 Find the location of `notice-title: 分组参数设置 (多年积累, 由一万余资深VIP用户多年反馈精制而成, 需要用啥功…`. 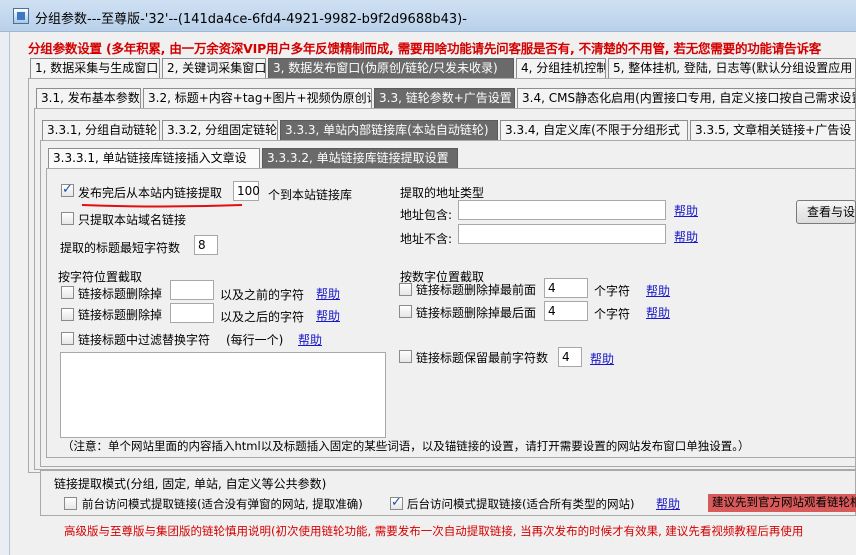

notice-title: 分组参数设置 (多年积累, 由一万余资深VIP用户多年反馈精制而成, 需要用啥功… is located at coordinates (425, 48).